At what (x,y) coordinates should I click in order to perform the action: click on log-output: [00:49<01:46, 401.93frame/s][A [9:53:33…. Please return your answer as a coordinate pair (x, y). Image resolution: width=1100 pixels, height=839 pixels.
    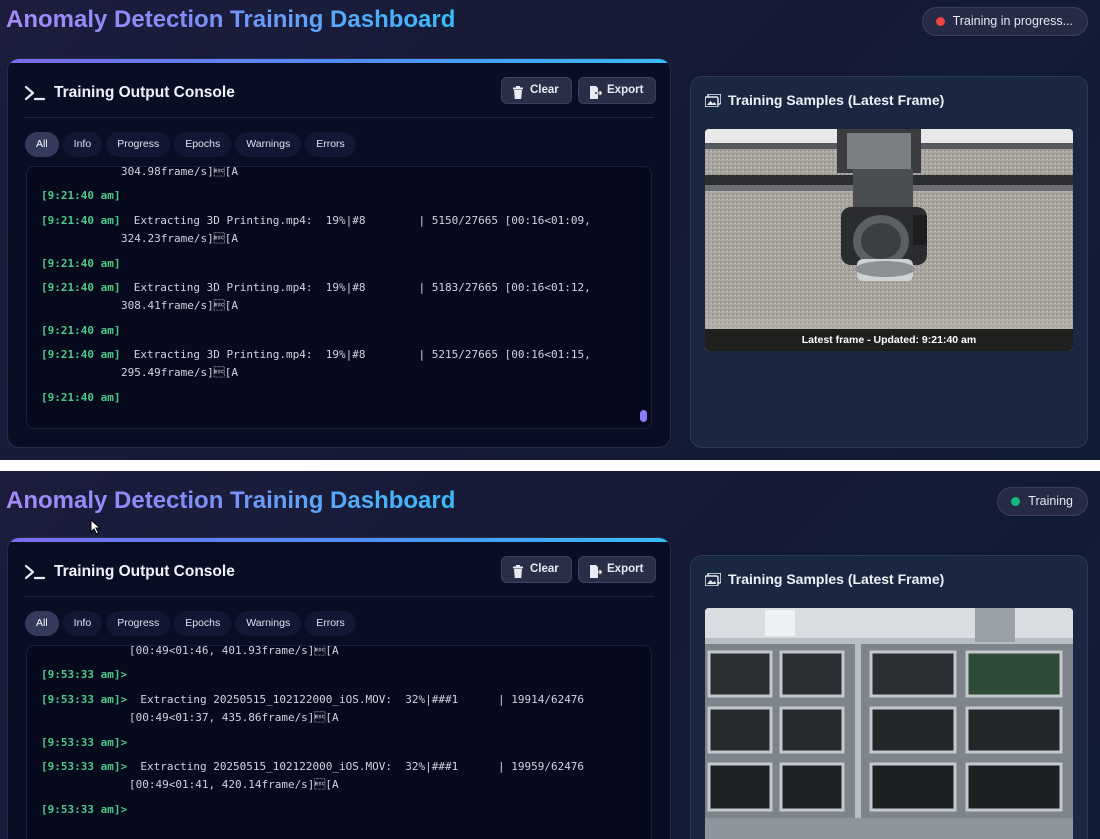
    Looking at the image, I should click on (339, 742).